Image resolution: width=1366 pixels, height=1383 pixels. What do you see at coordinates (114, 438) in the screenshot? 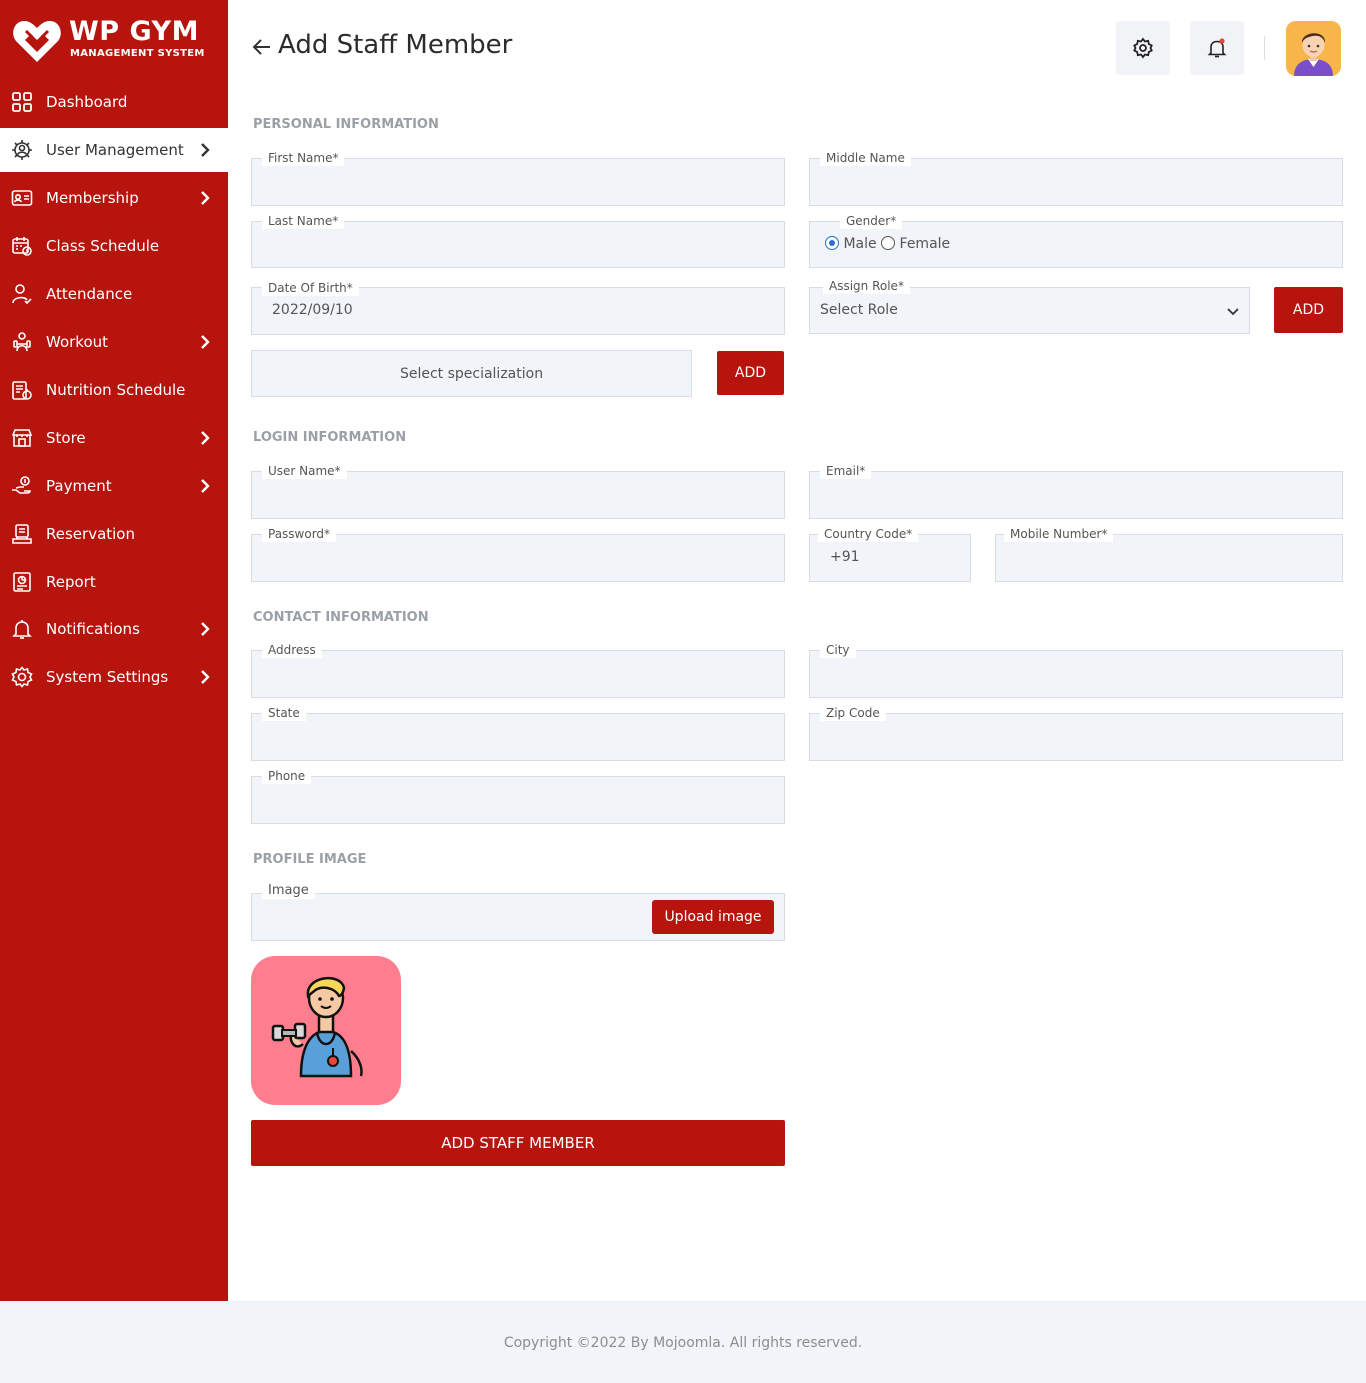
I see `sidebar-item-store: Store` at bounding box center [114, 438].